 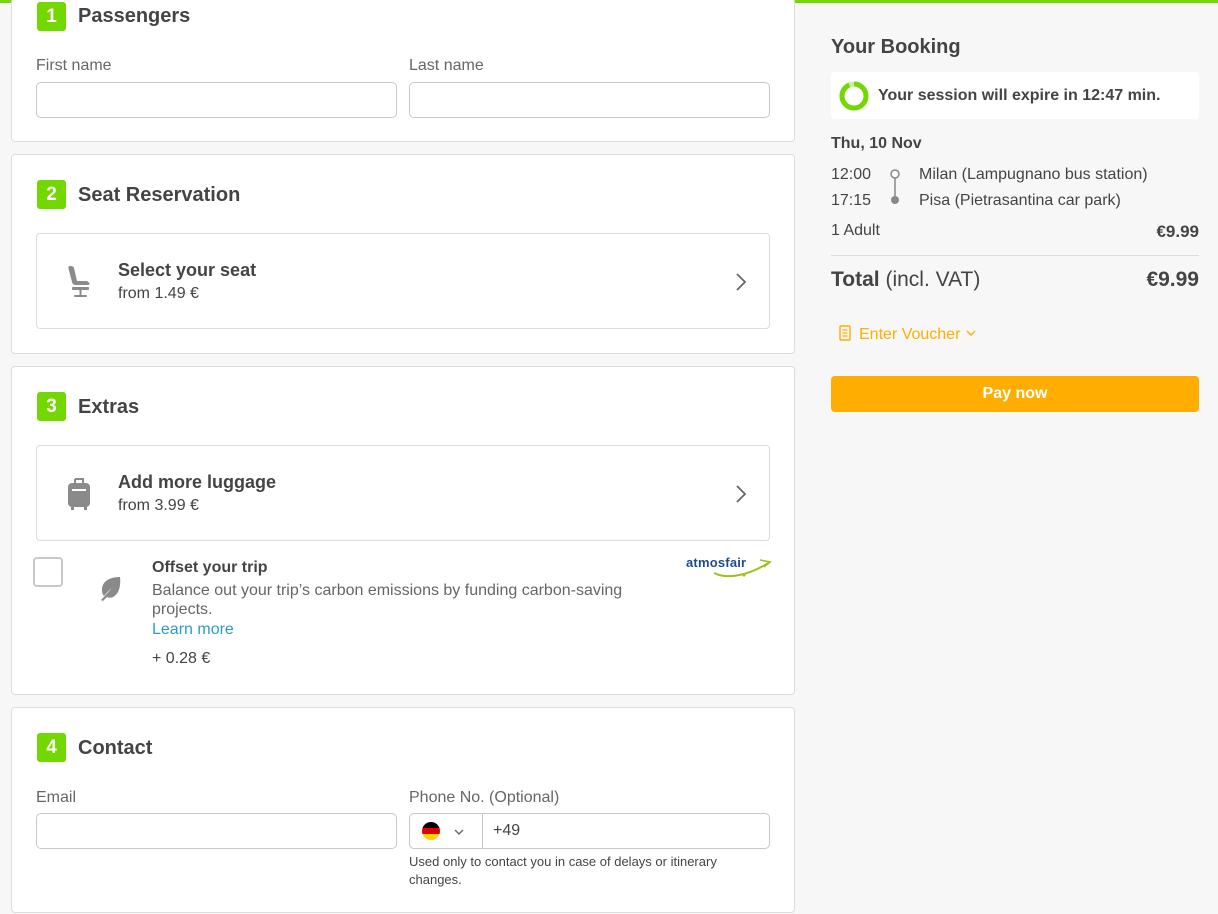 I want to click on leaf-icon, so click(x=111, y=589).